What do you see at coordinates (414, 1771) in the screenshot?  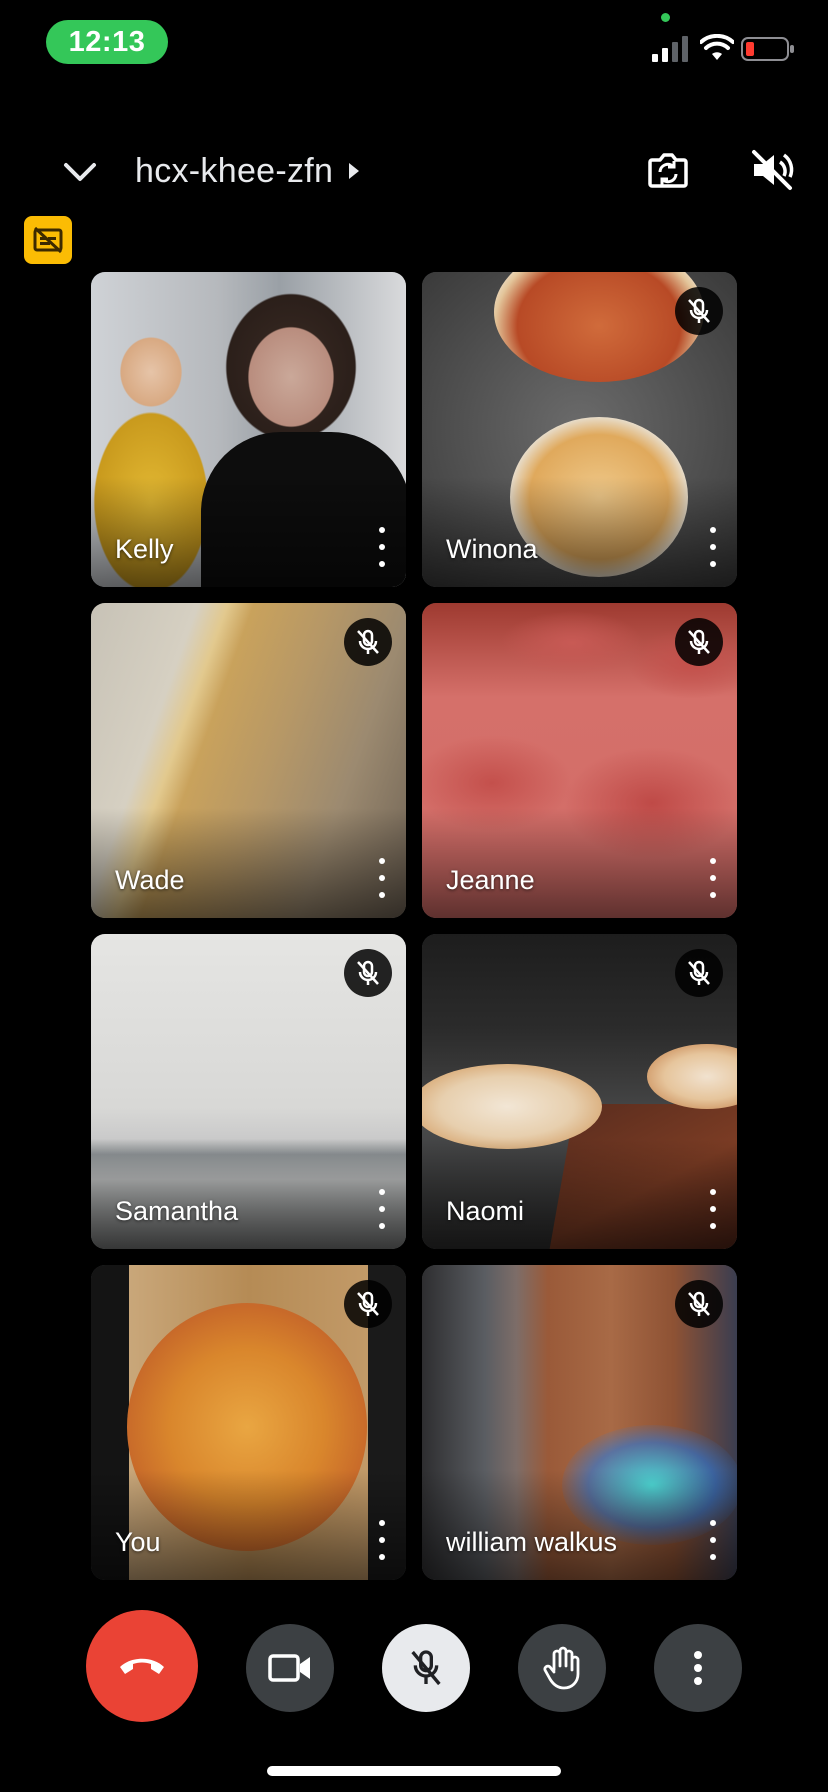 I see `home-indicator` at bounding box center [414, 1771].